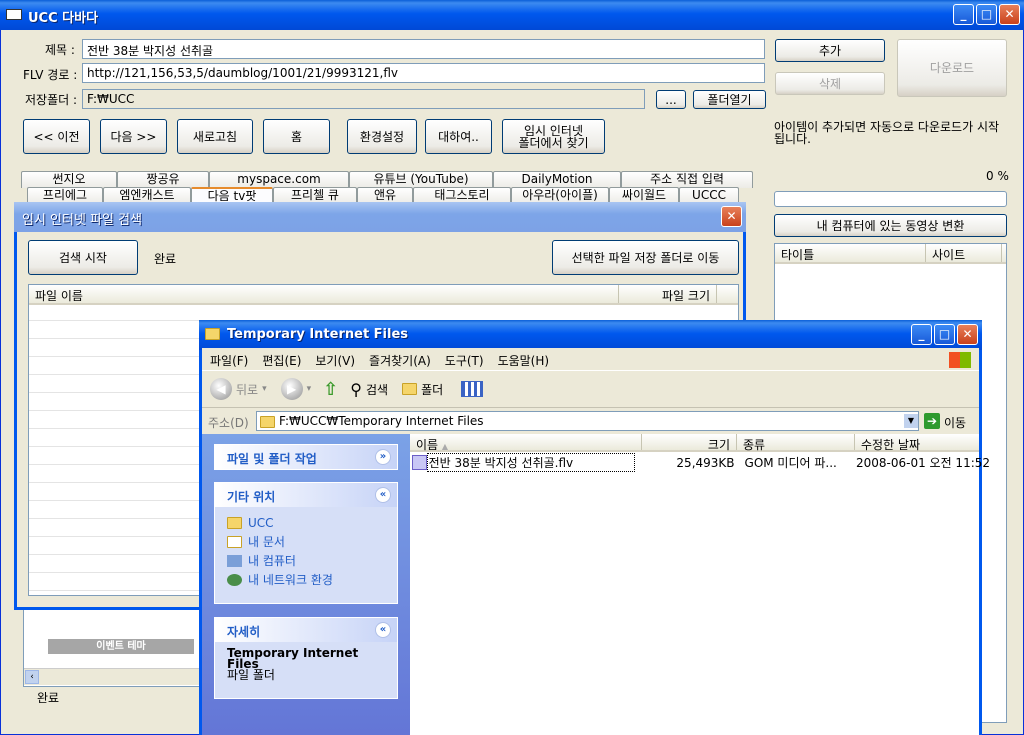 Image resolution: width=1024 pixels, height=735 pixels. Describe the element at coordinates (83, 257) in the screenshot. I see `search-start-button: 검색 시작` at that location.